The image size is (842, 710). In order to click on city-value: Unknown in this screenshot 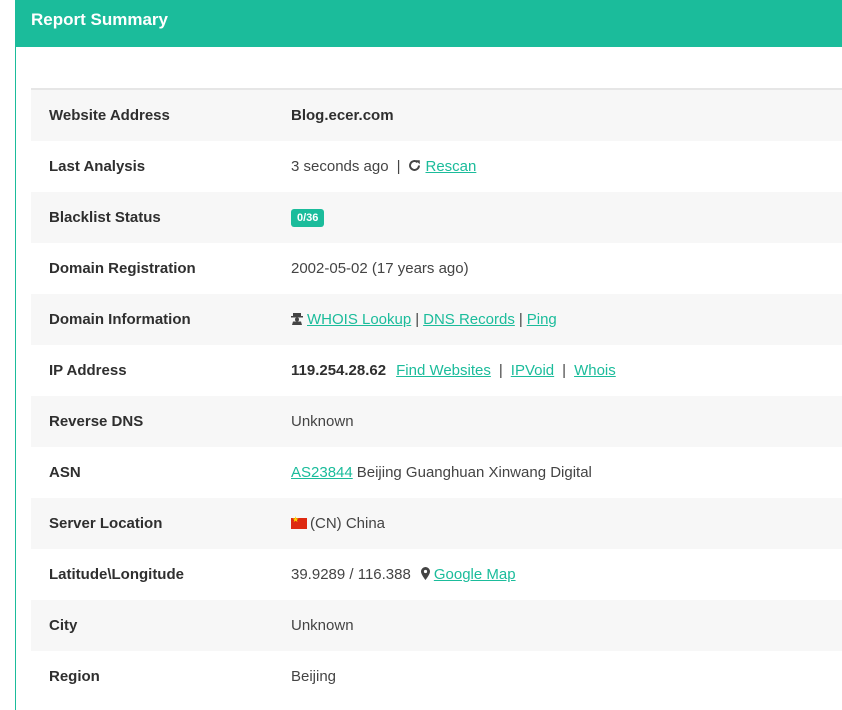, I will do `click(322, 625)`.